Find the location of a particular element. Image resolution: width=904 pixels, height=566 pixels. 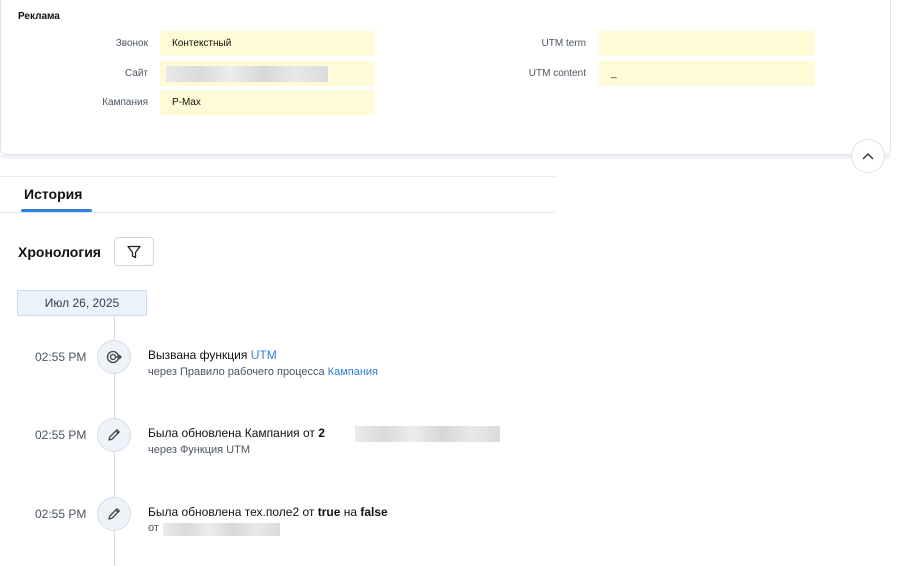

campaign-label: Кампания is located at coordinates (125, 102).